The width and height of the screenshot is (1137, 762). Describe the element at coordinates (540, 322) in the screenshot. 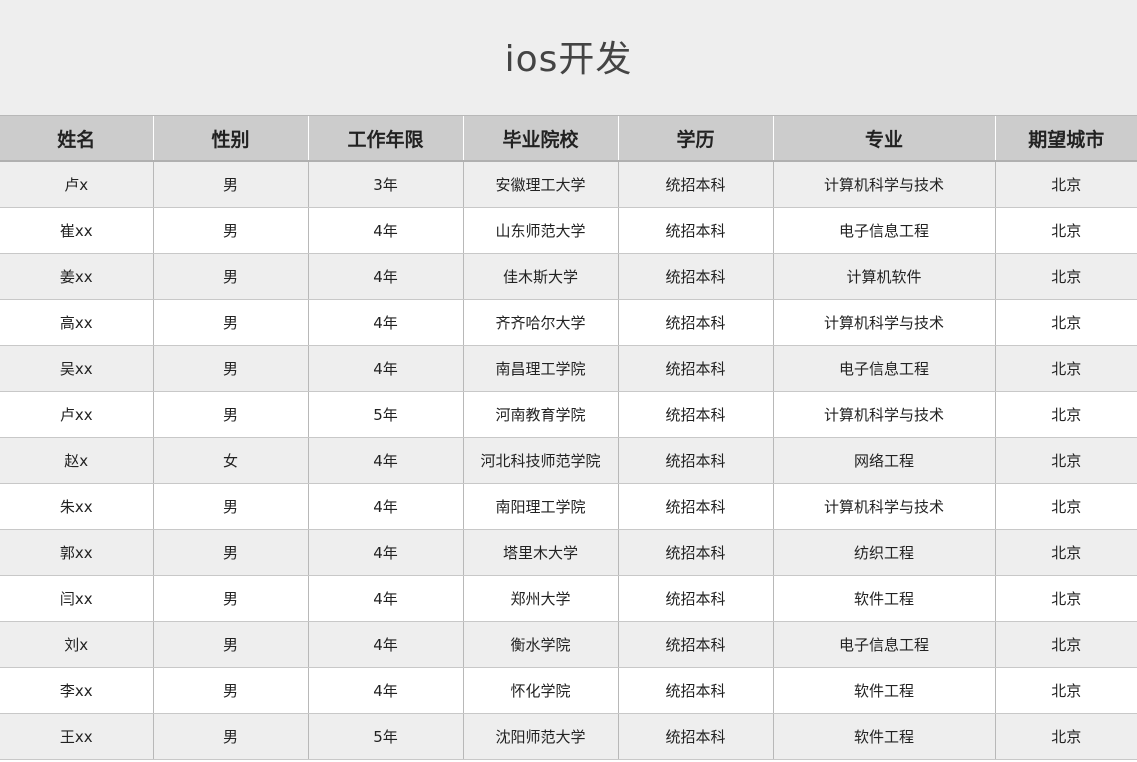

I see `cell-school: 齐齐哈尔大学` at that location.